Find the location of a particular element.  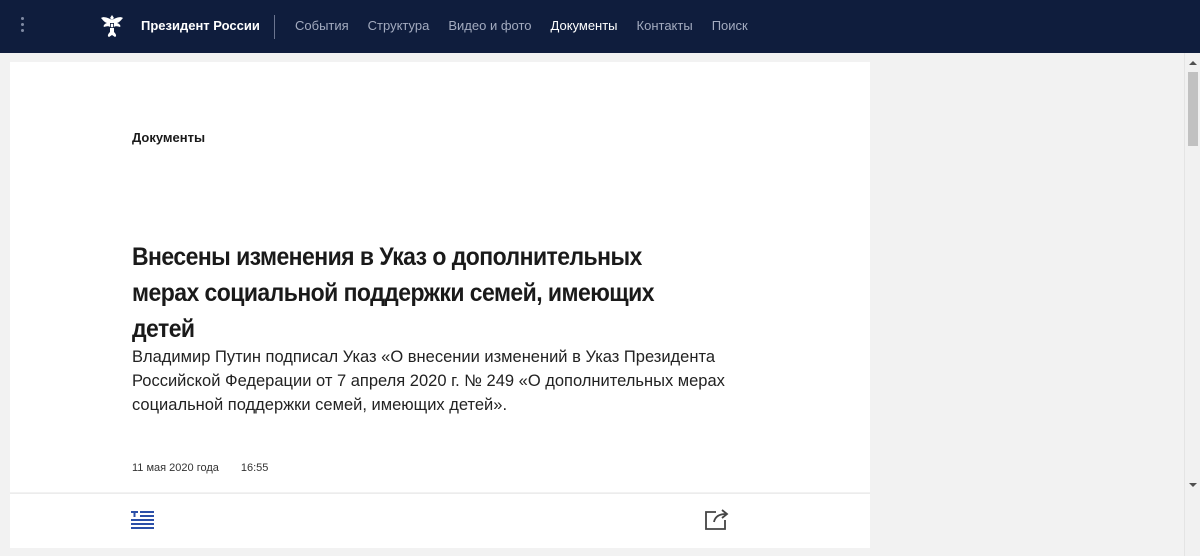

scroll-up-arrow-icon is located at coordinates (1192, 63).